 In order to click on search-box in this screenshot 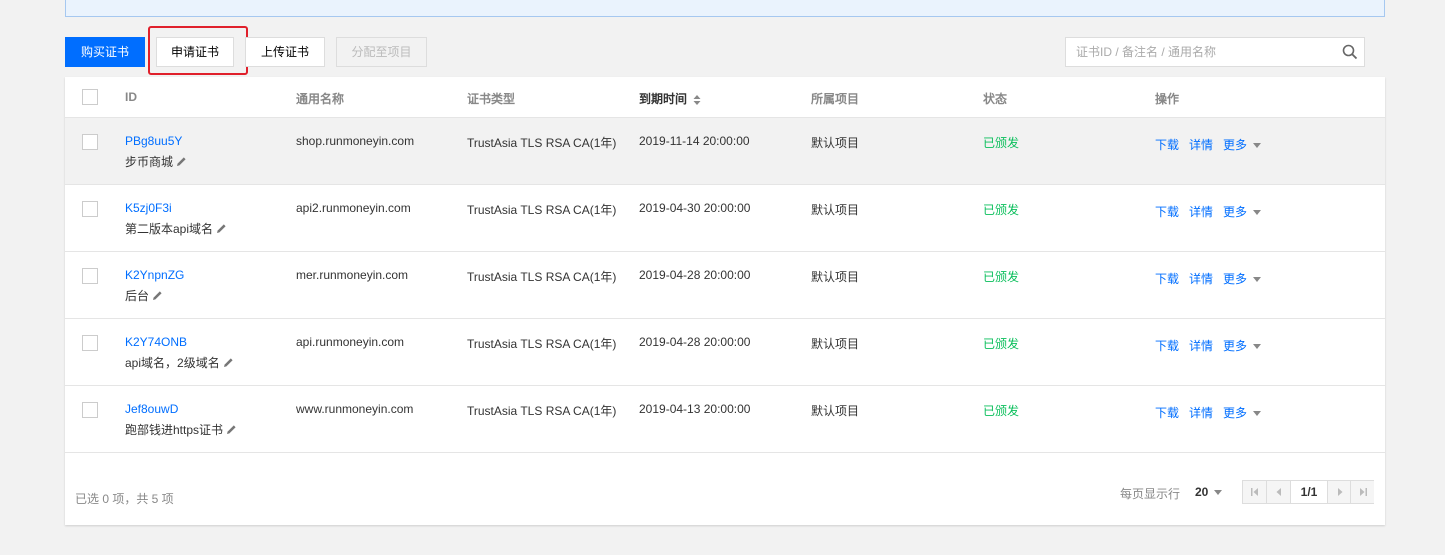, I will do `click(1215, 52)`.